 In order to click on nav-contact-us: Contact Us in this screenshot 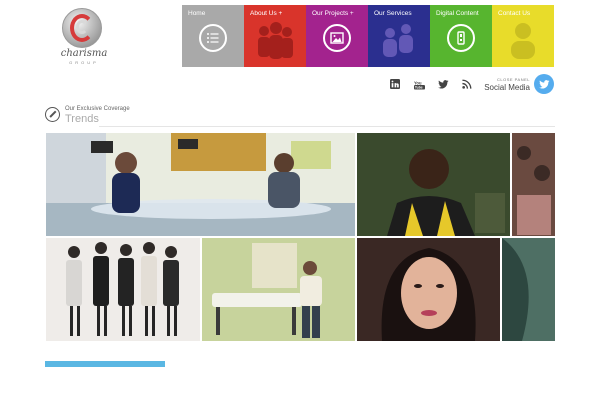, I will do `click(523, 36)`.